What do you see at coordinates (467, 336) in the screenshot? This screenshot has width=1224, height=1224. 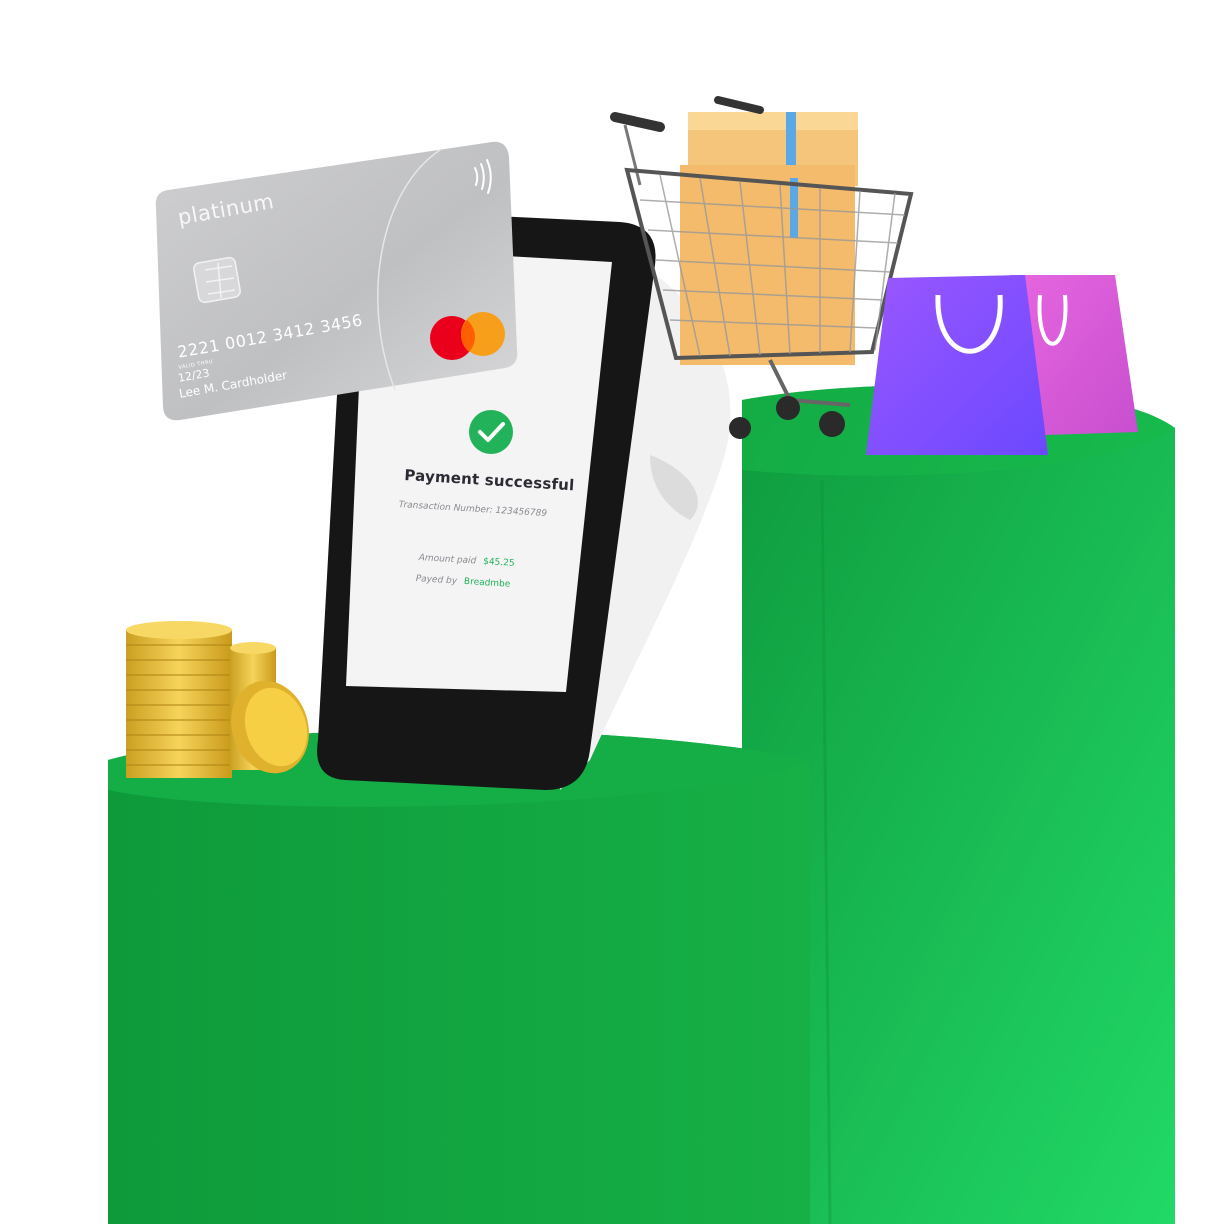 I see `mastercard-logo` at bounding box center [467, 336].